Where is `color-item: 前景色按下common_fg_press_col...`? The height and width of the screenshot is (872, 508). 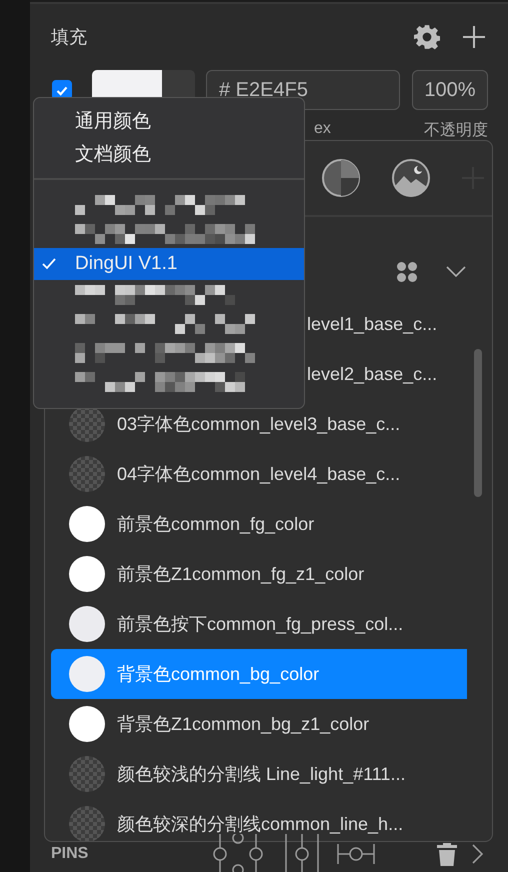 color-item: 前景色按下common_fg_press_col... is located at coordinates (259, 624).